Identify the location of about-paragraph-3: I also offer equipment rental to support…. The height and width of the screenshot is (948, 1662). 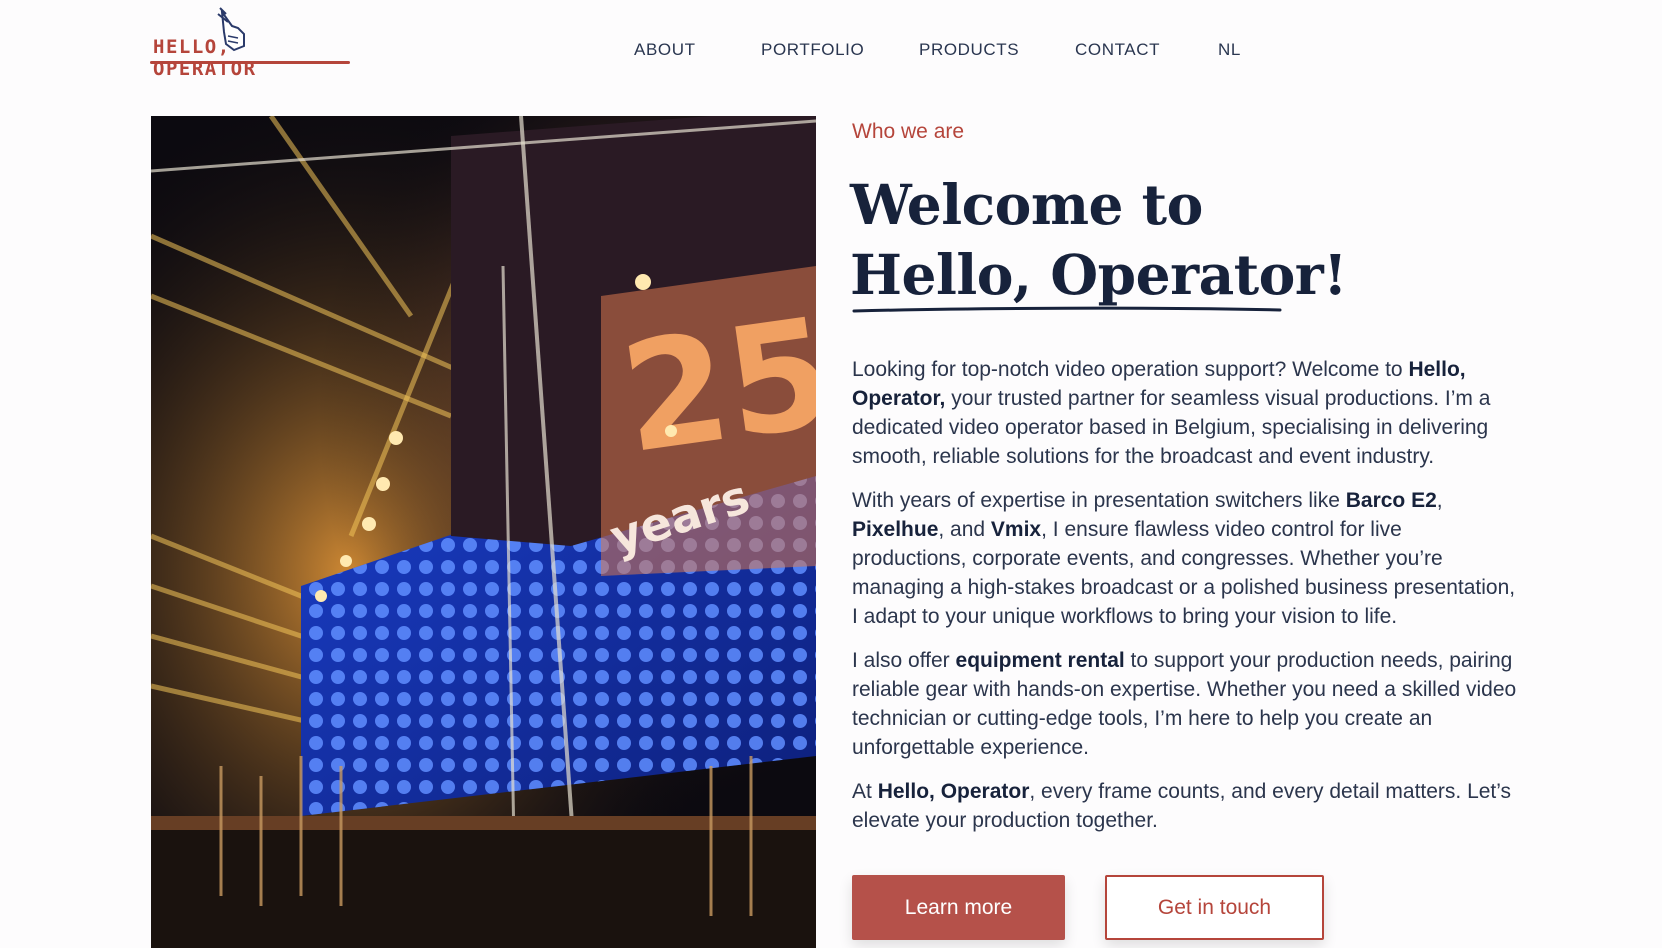
(1184, 704).